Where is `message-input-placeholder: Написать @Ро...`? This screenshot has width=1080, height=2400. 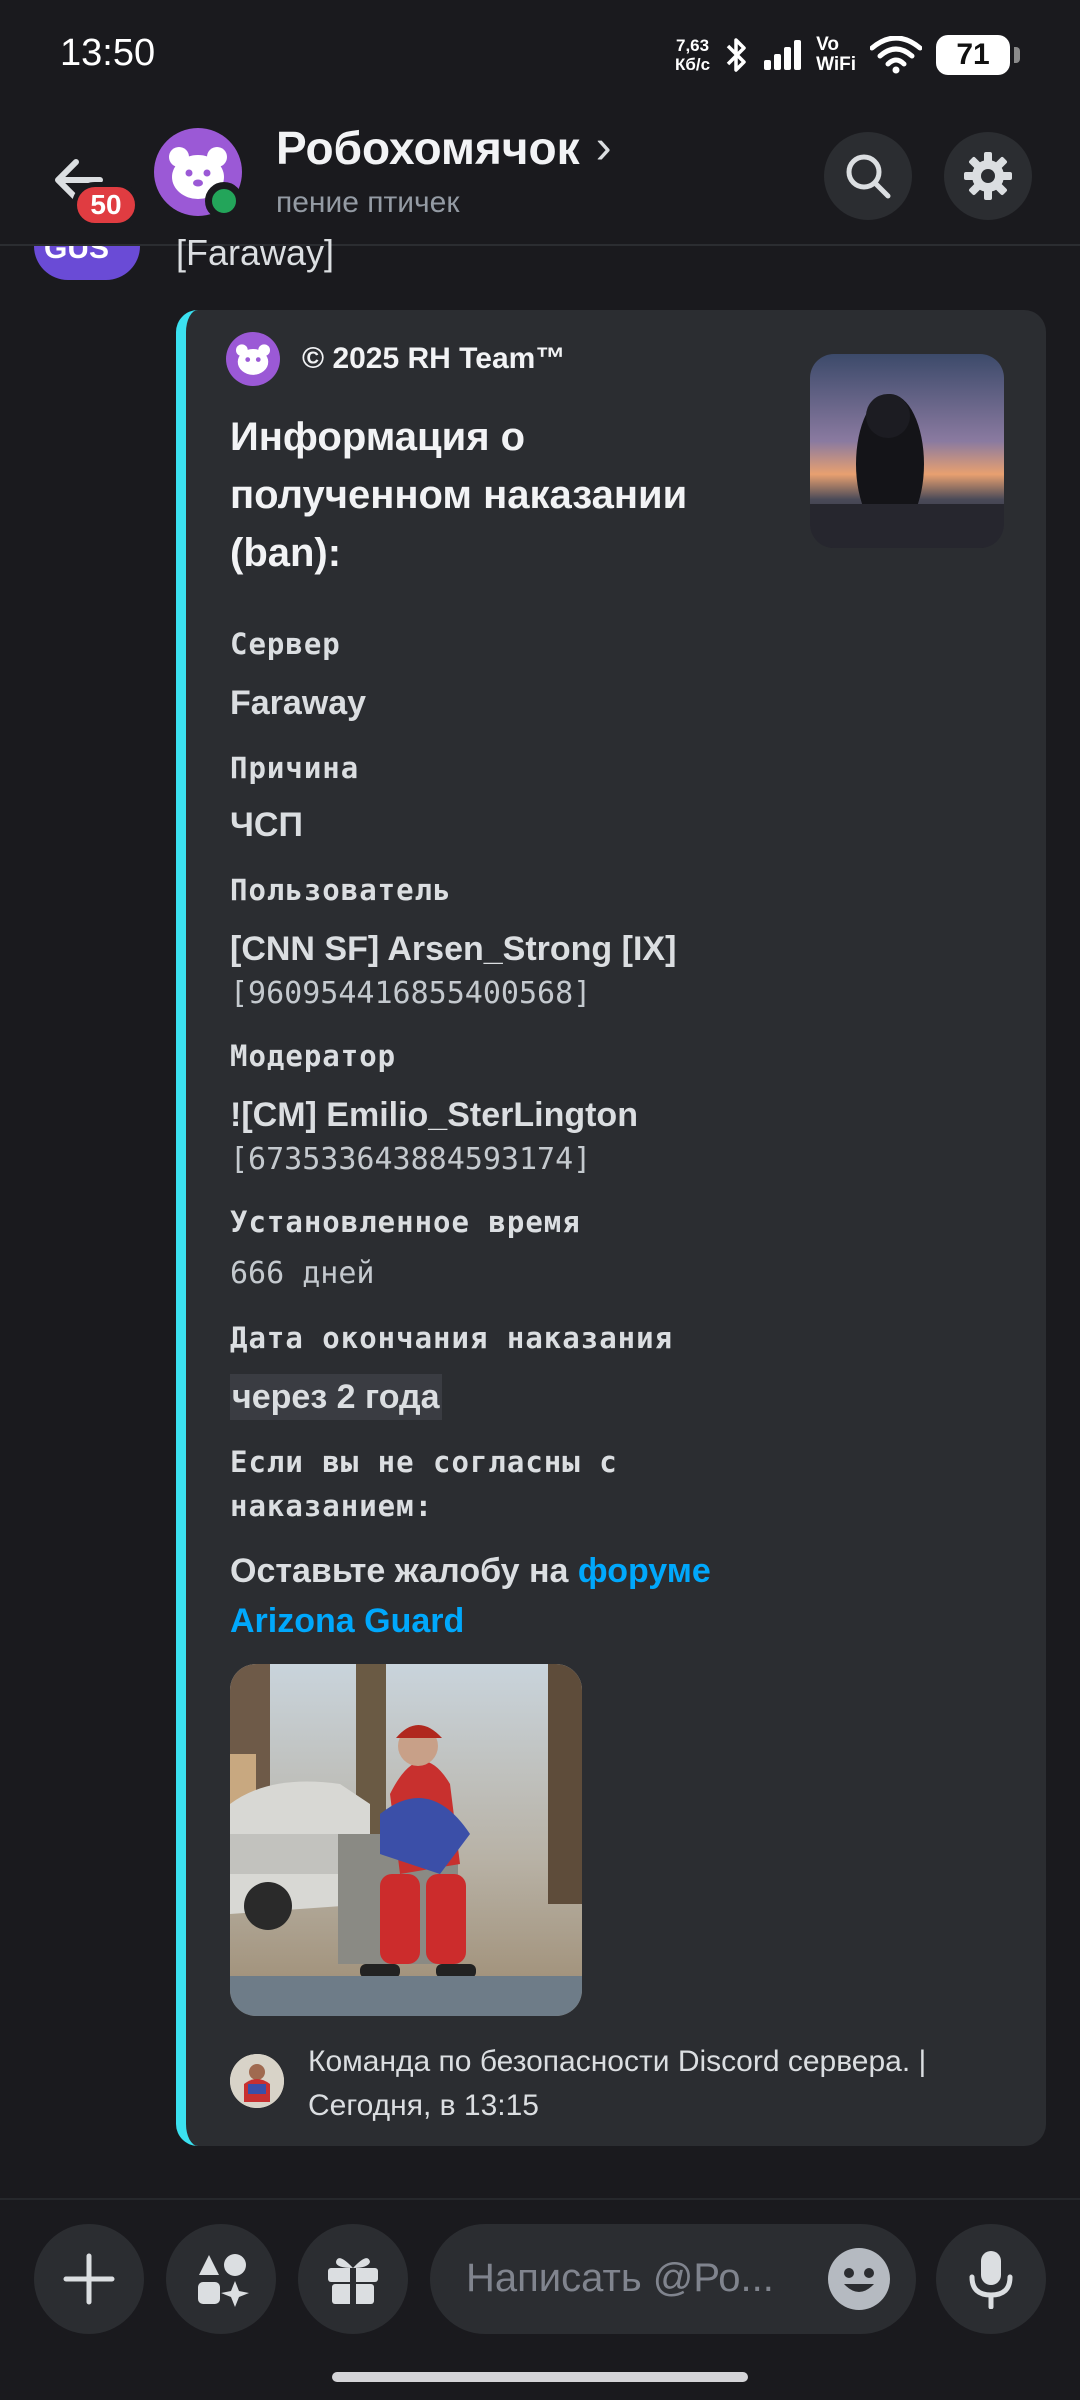
message-input-placeholder: Написать @Ро... is located at coordinates (620, 2278).